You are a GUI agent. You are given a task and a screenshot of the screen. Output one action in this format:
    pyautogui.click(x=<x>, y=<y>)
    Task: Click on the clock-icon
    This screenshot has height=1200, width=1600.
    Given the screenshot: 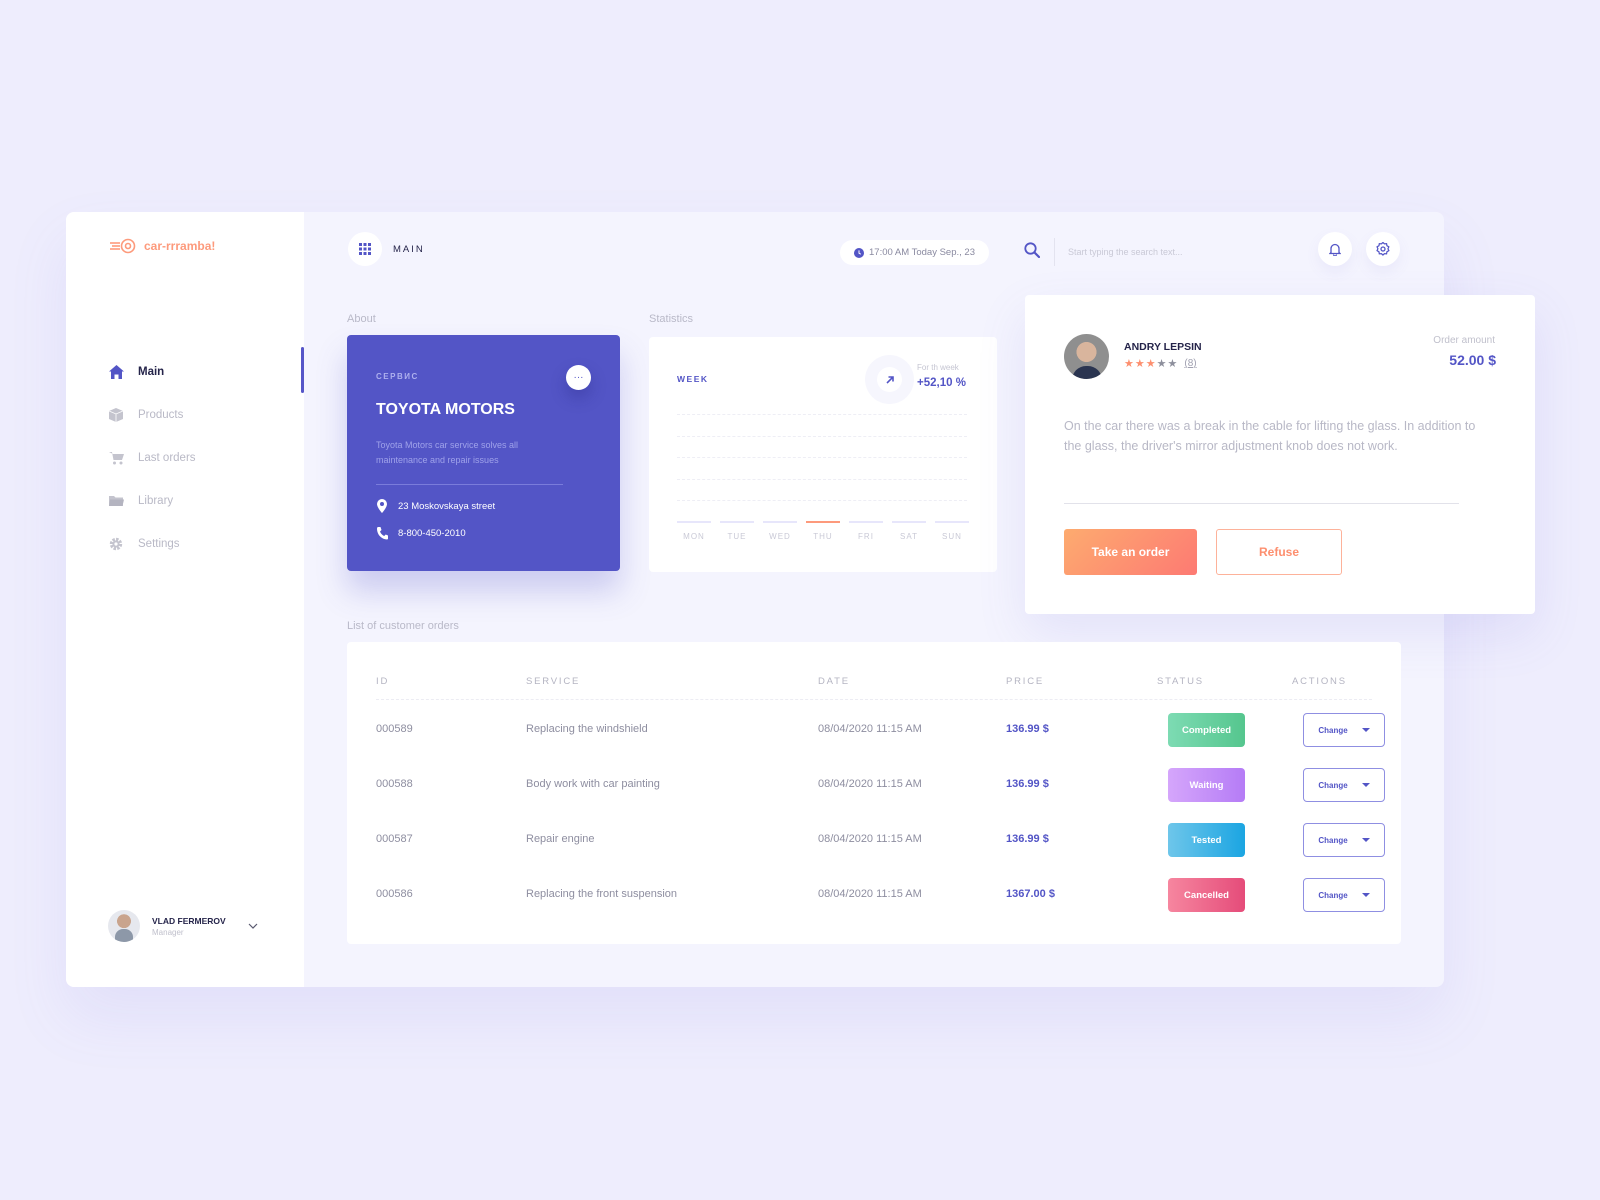 What is the action you would take?
    pyautogui.click(x=859, y=252)
    